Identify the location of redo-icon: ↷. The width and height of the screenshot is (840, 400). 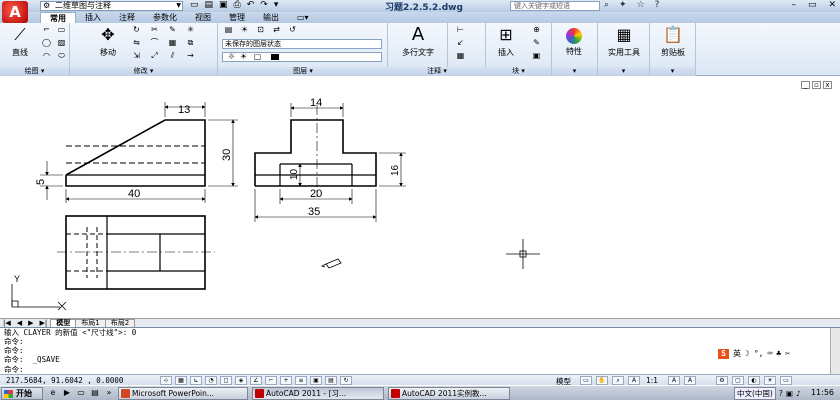
(264, 5).